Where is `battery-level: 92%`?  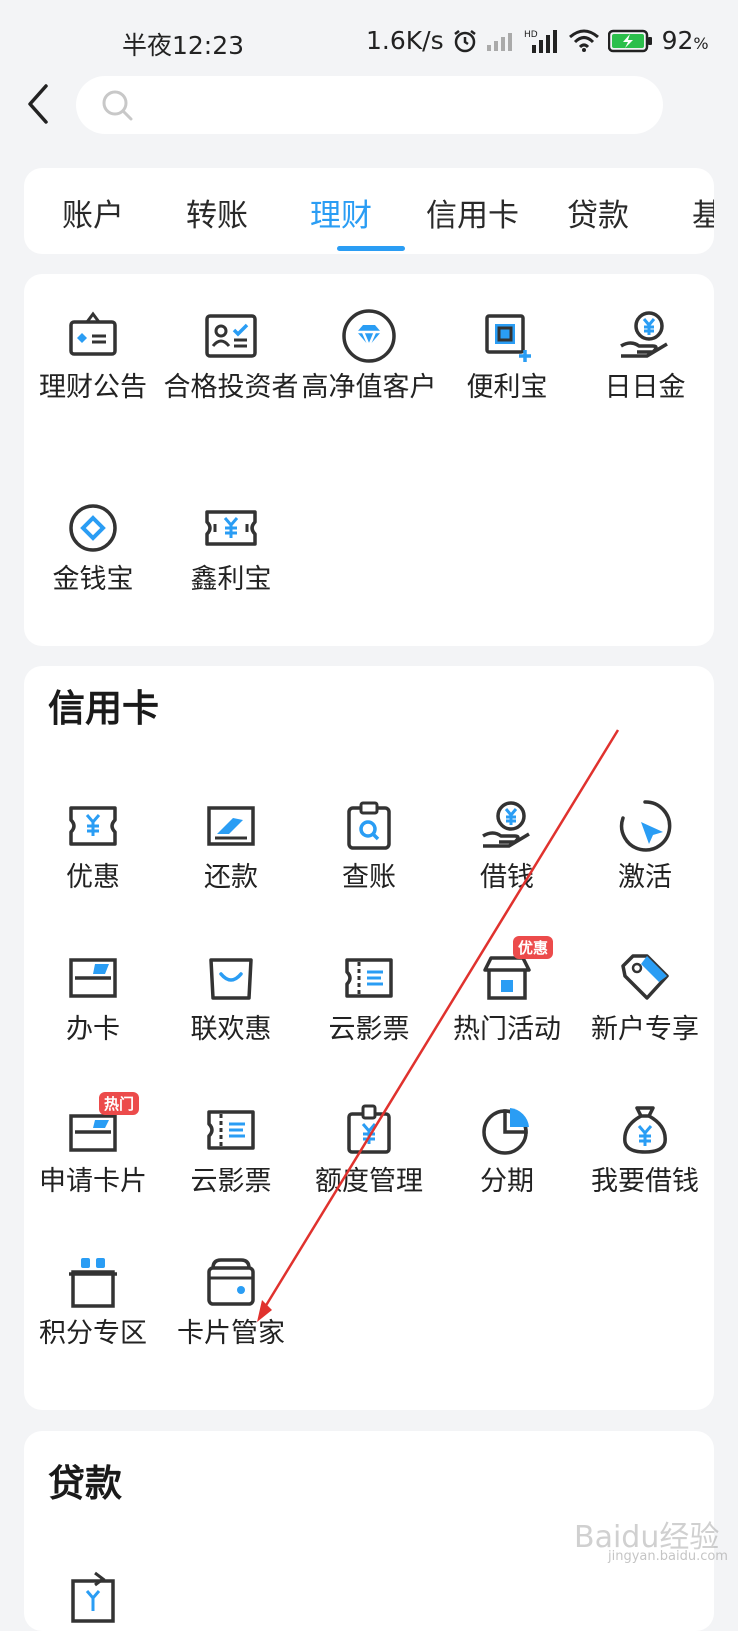 battery-level: 92% is located at coordinates (685, 40).